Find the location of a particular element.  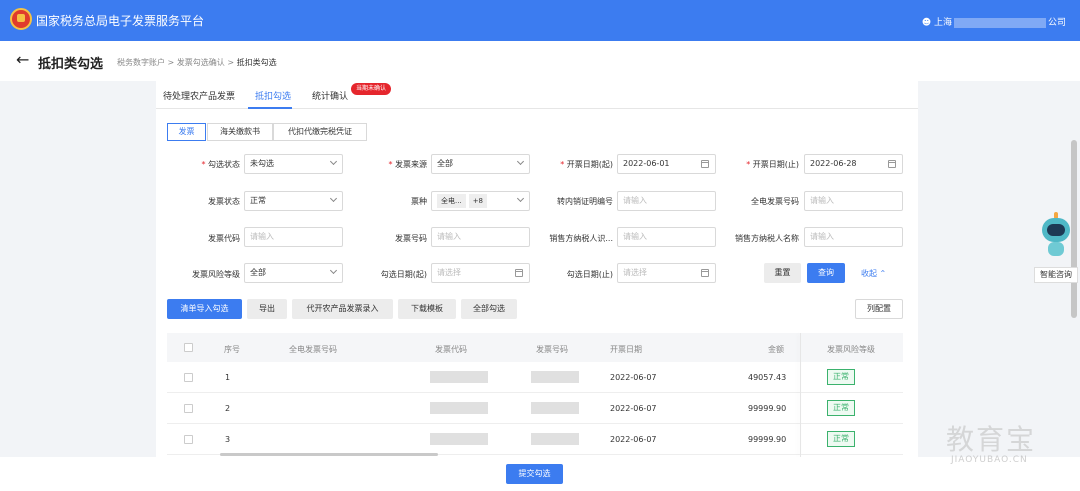

invoice-number-label: 发票号码 is located at coordinates (411, 238).